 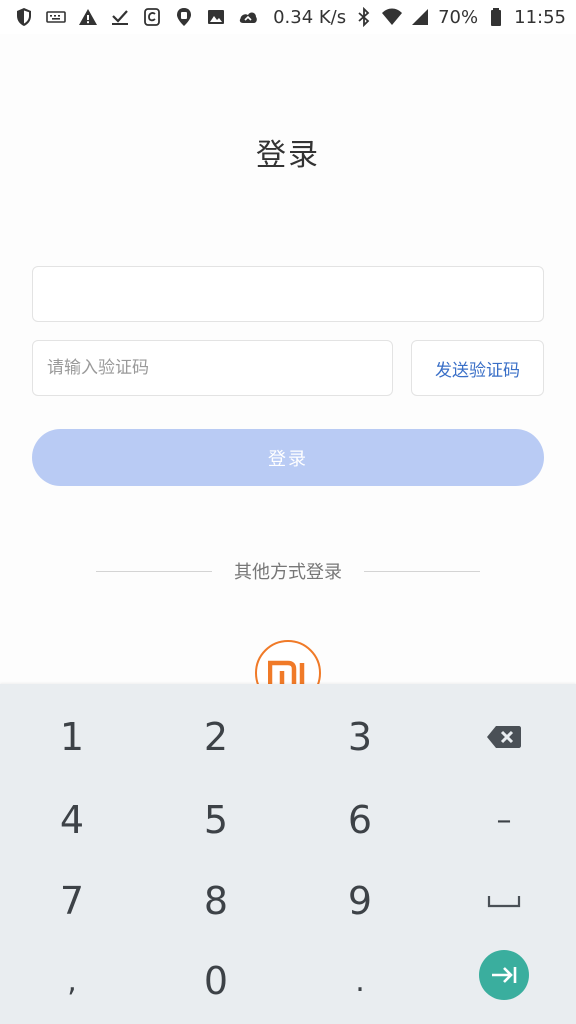 I want to click on location-icon, so click(x=184, y=17).